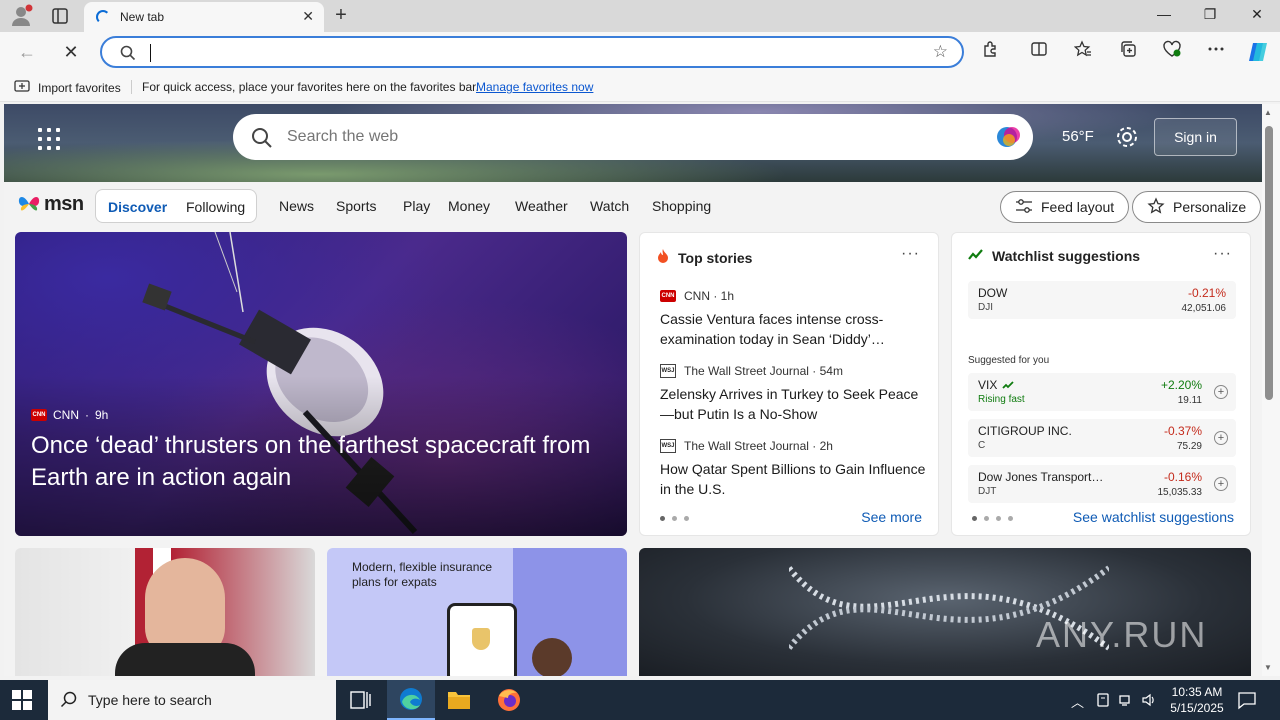  I want to click on copilot-icon, so click(1257, 52).